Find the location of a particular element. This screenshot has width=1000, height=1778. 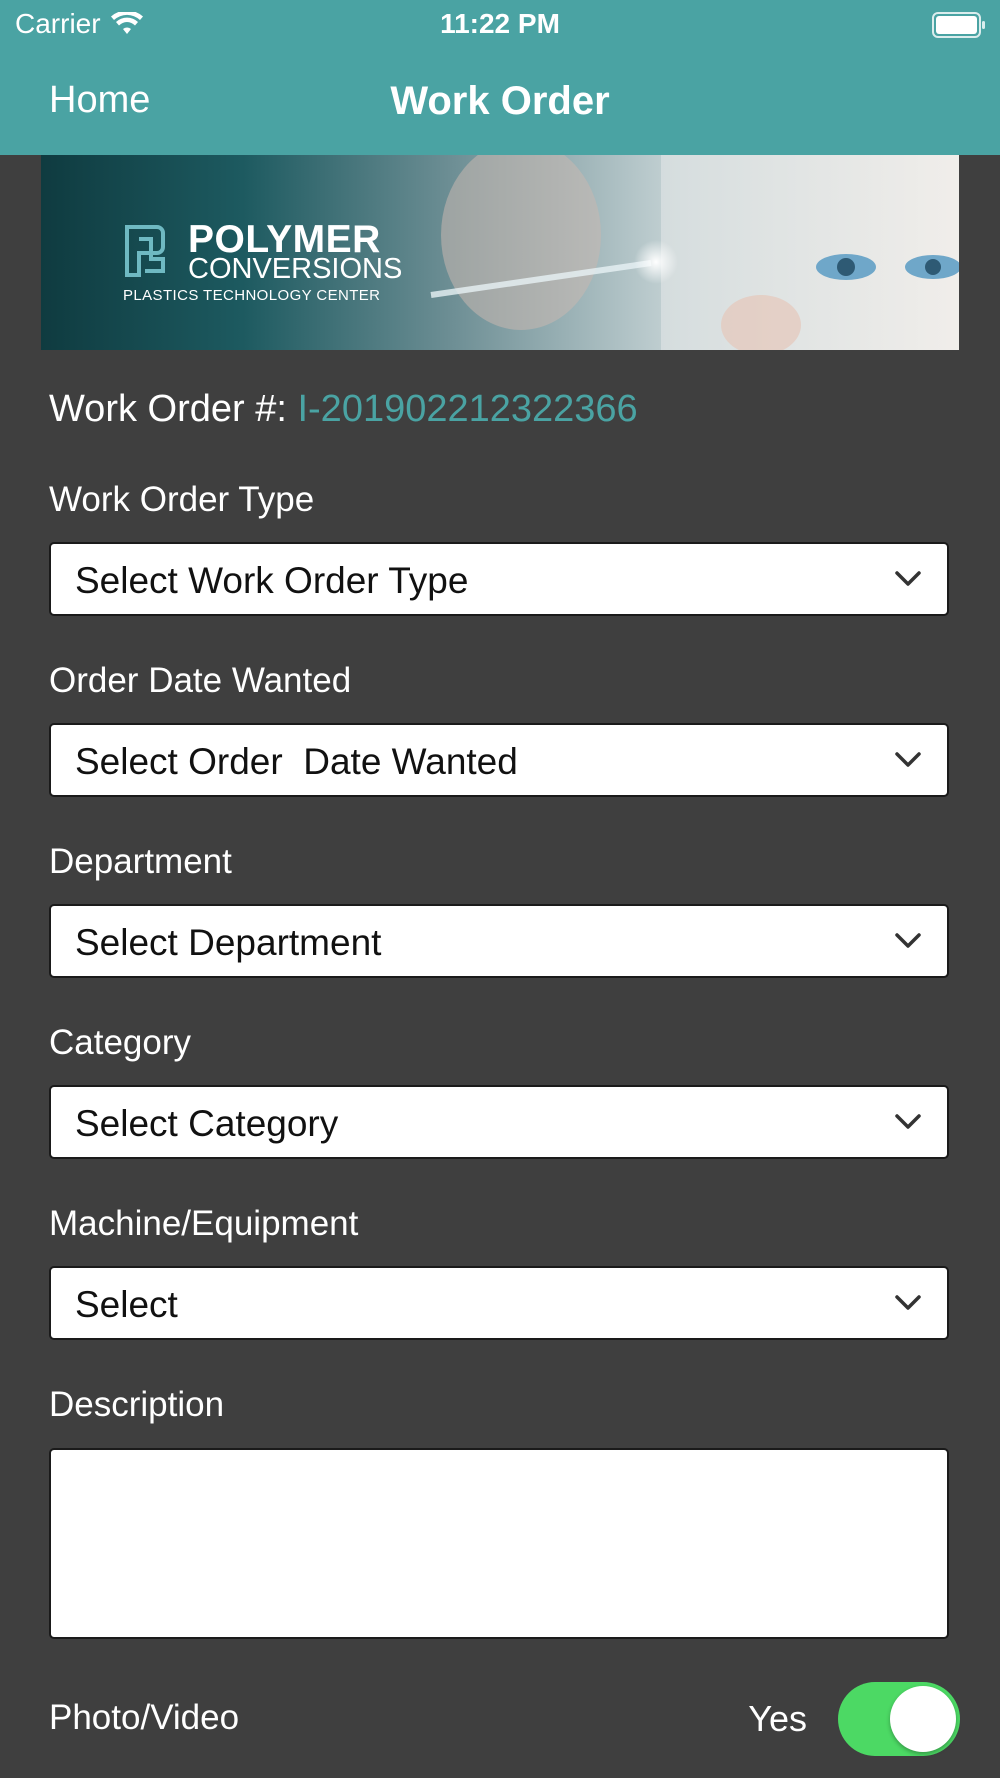

photo-video-toggle-text: Yes is located at coordinates (777, 1718).